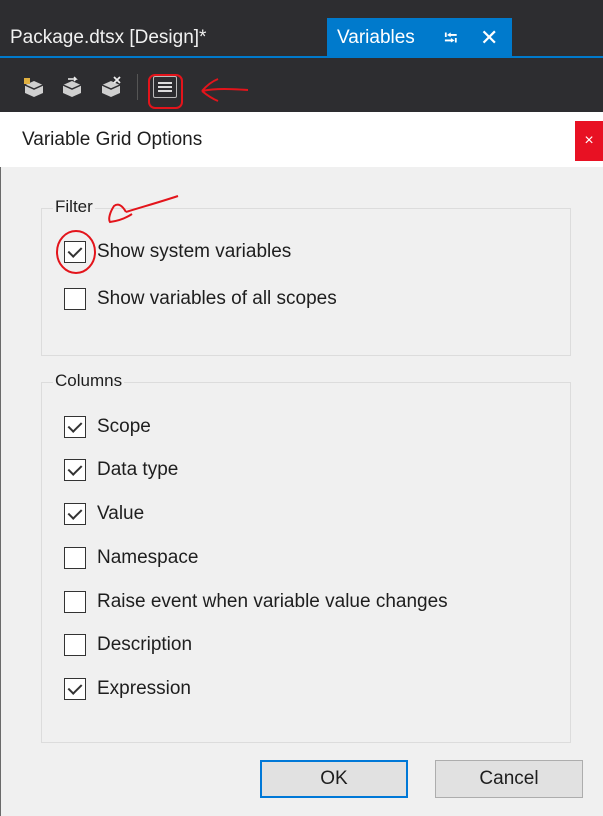  What do you see at coordinates (75, 645) in the screenshot?
I see `description-checkbox` at bounding box center [75, 645].